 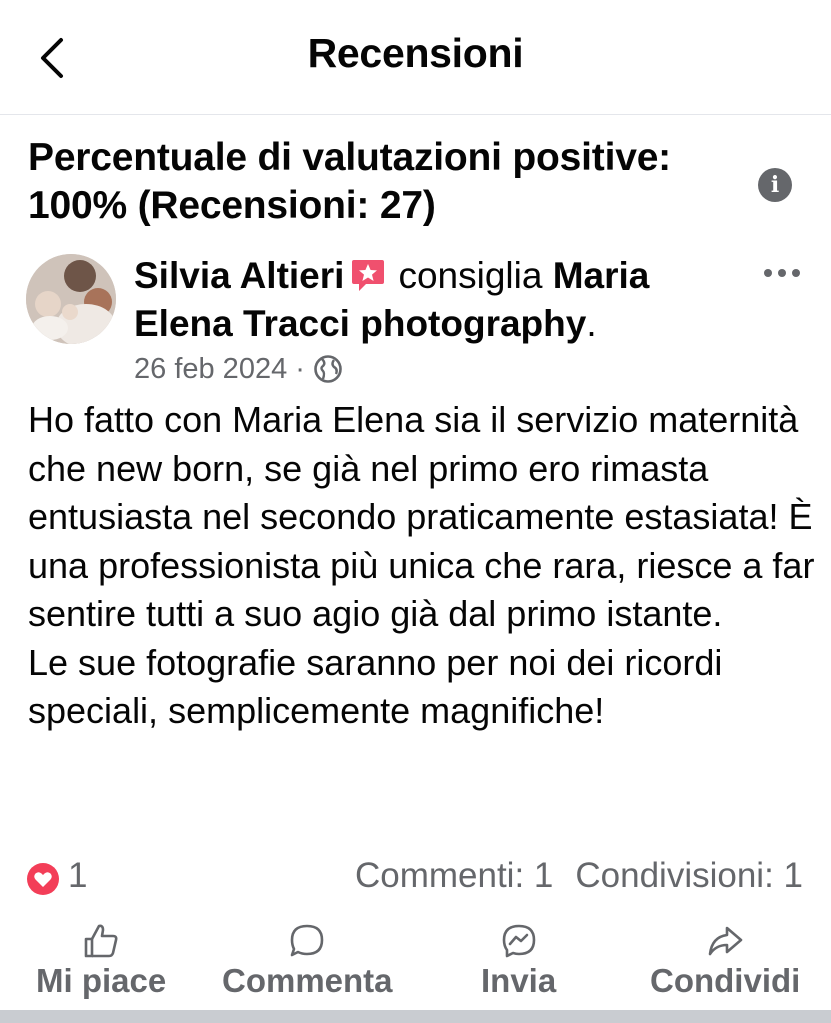 I want to click on share-label: Condividi, so click(x=725, y=980).